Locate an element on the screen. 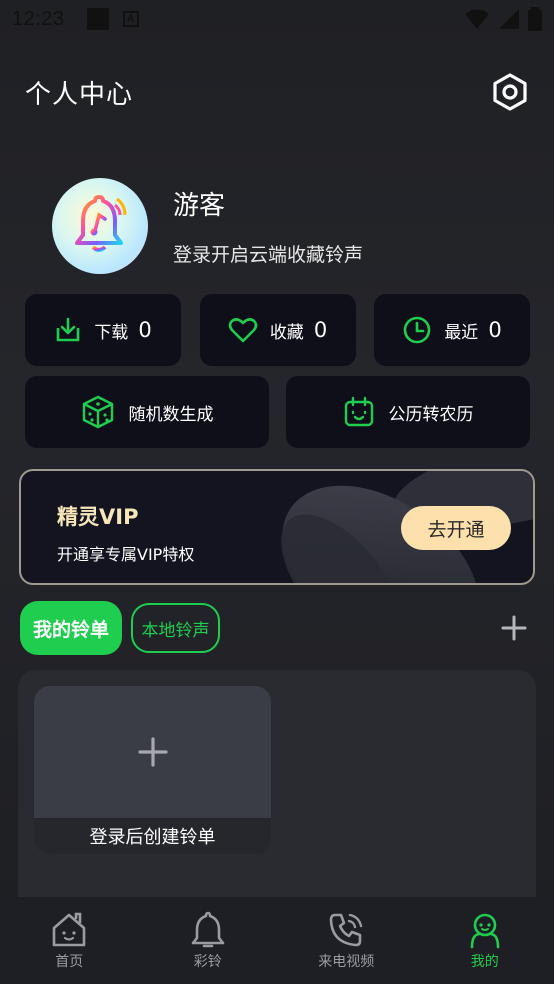 Image resolution: width=554 pixels, height=984 pixels. nav-home: 首页 is located at coordinates (69, 940).